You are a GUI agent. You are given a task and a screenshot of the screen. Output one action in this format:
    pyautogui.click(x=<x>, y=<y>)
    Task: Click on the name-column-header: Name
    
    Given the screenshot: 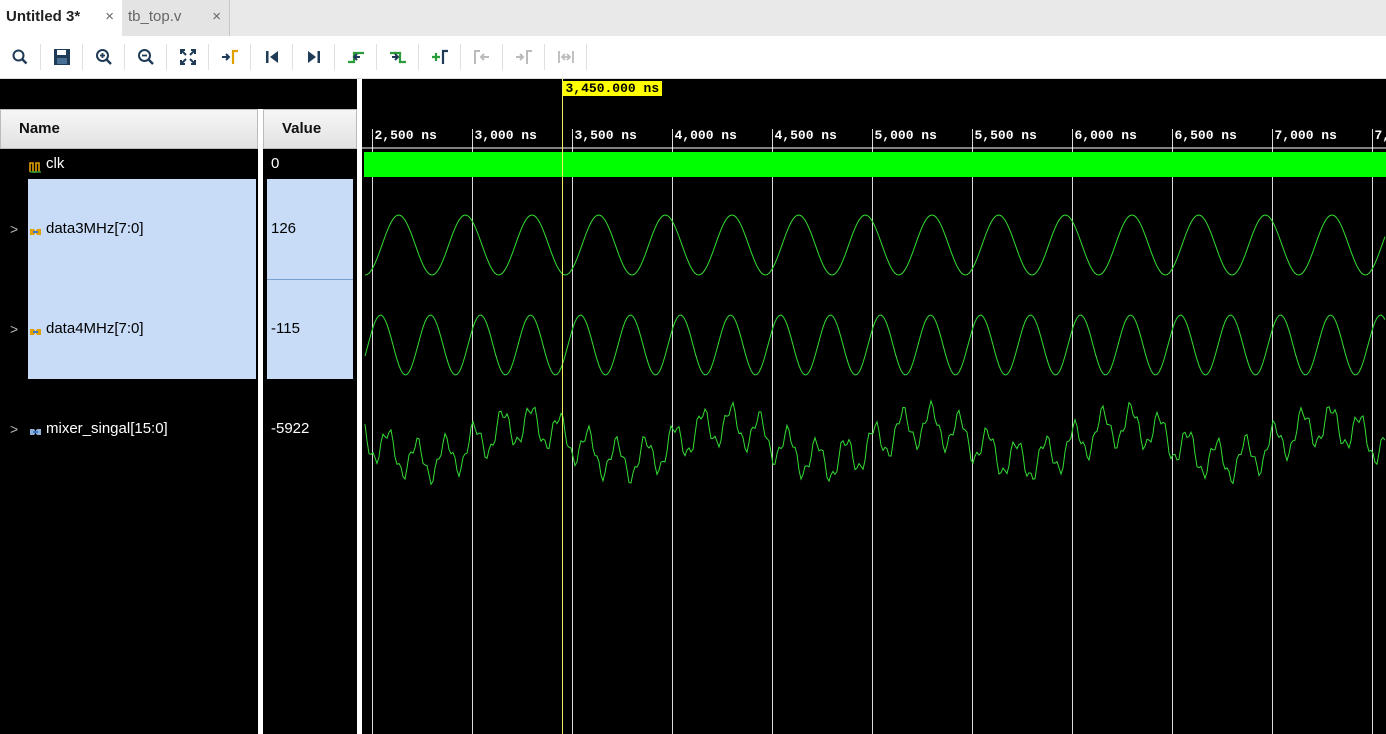 What is the action you would take?
    pyautogui.click(x=129, y=129)
    